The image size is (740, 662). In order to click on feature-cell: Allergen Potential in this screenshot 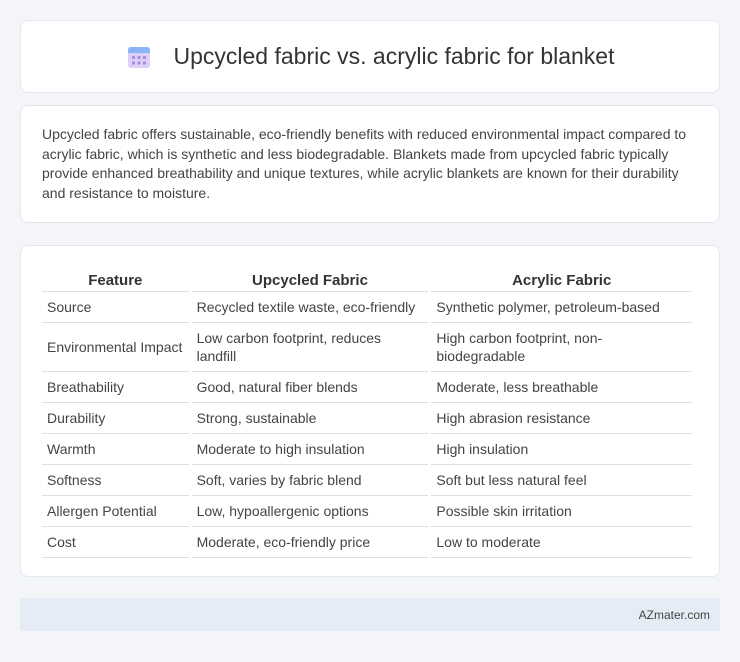, I will do `click(115, 511)`.